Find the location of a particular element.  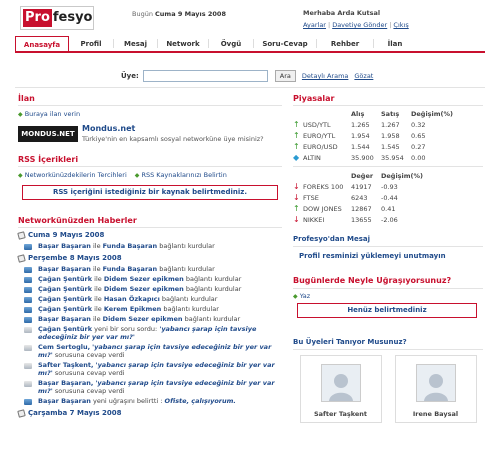

person-card: Irene Baysal is located at coordinates (435, 389).